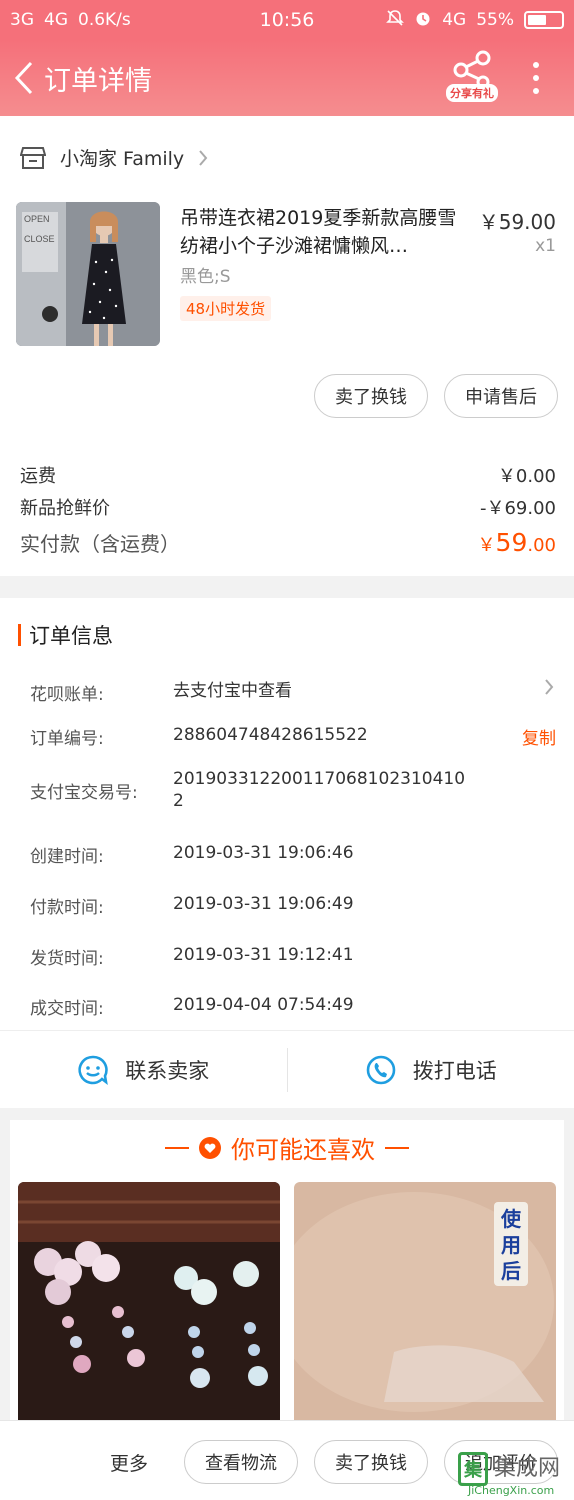  I want to click on info-label: 花呗账单:, so click(67, 695).